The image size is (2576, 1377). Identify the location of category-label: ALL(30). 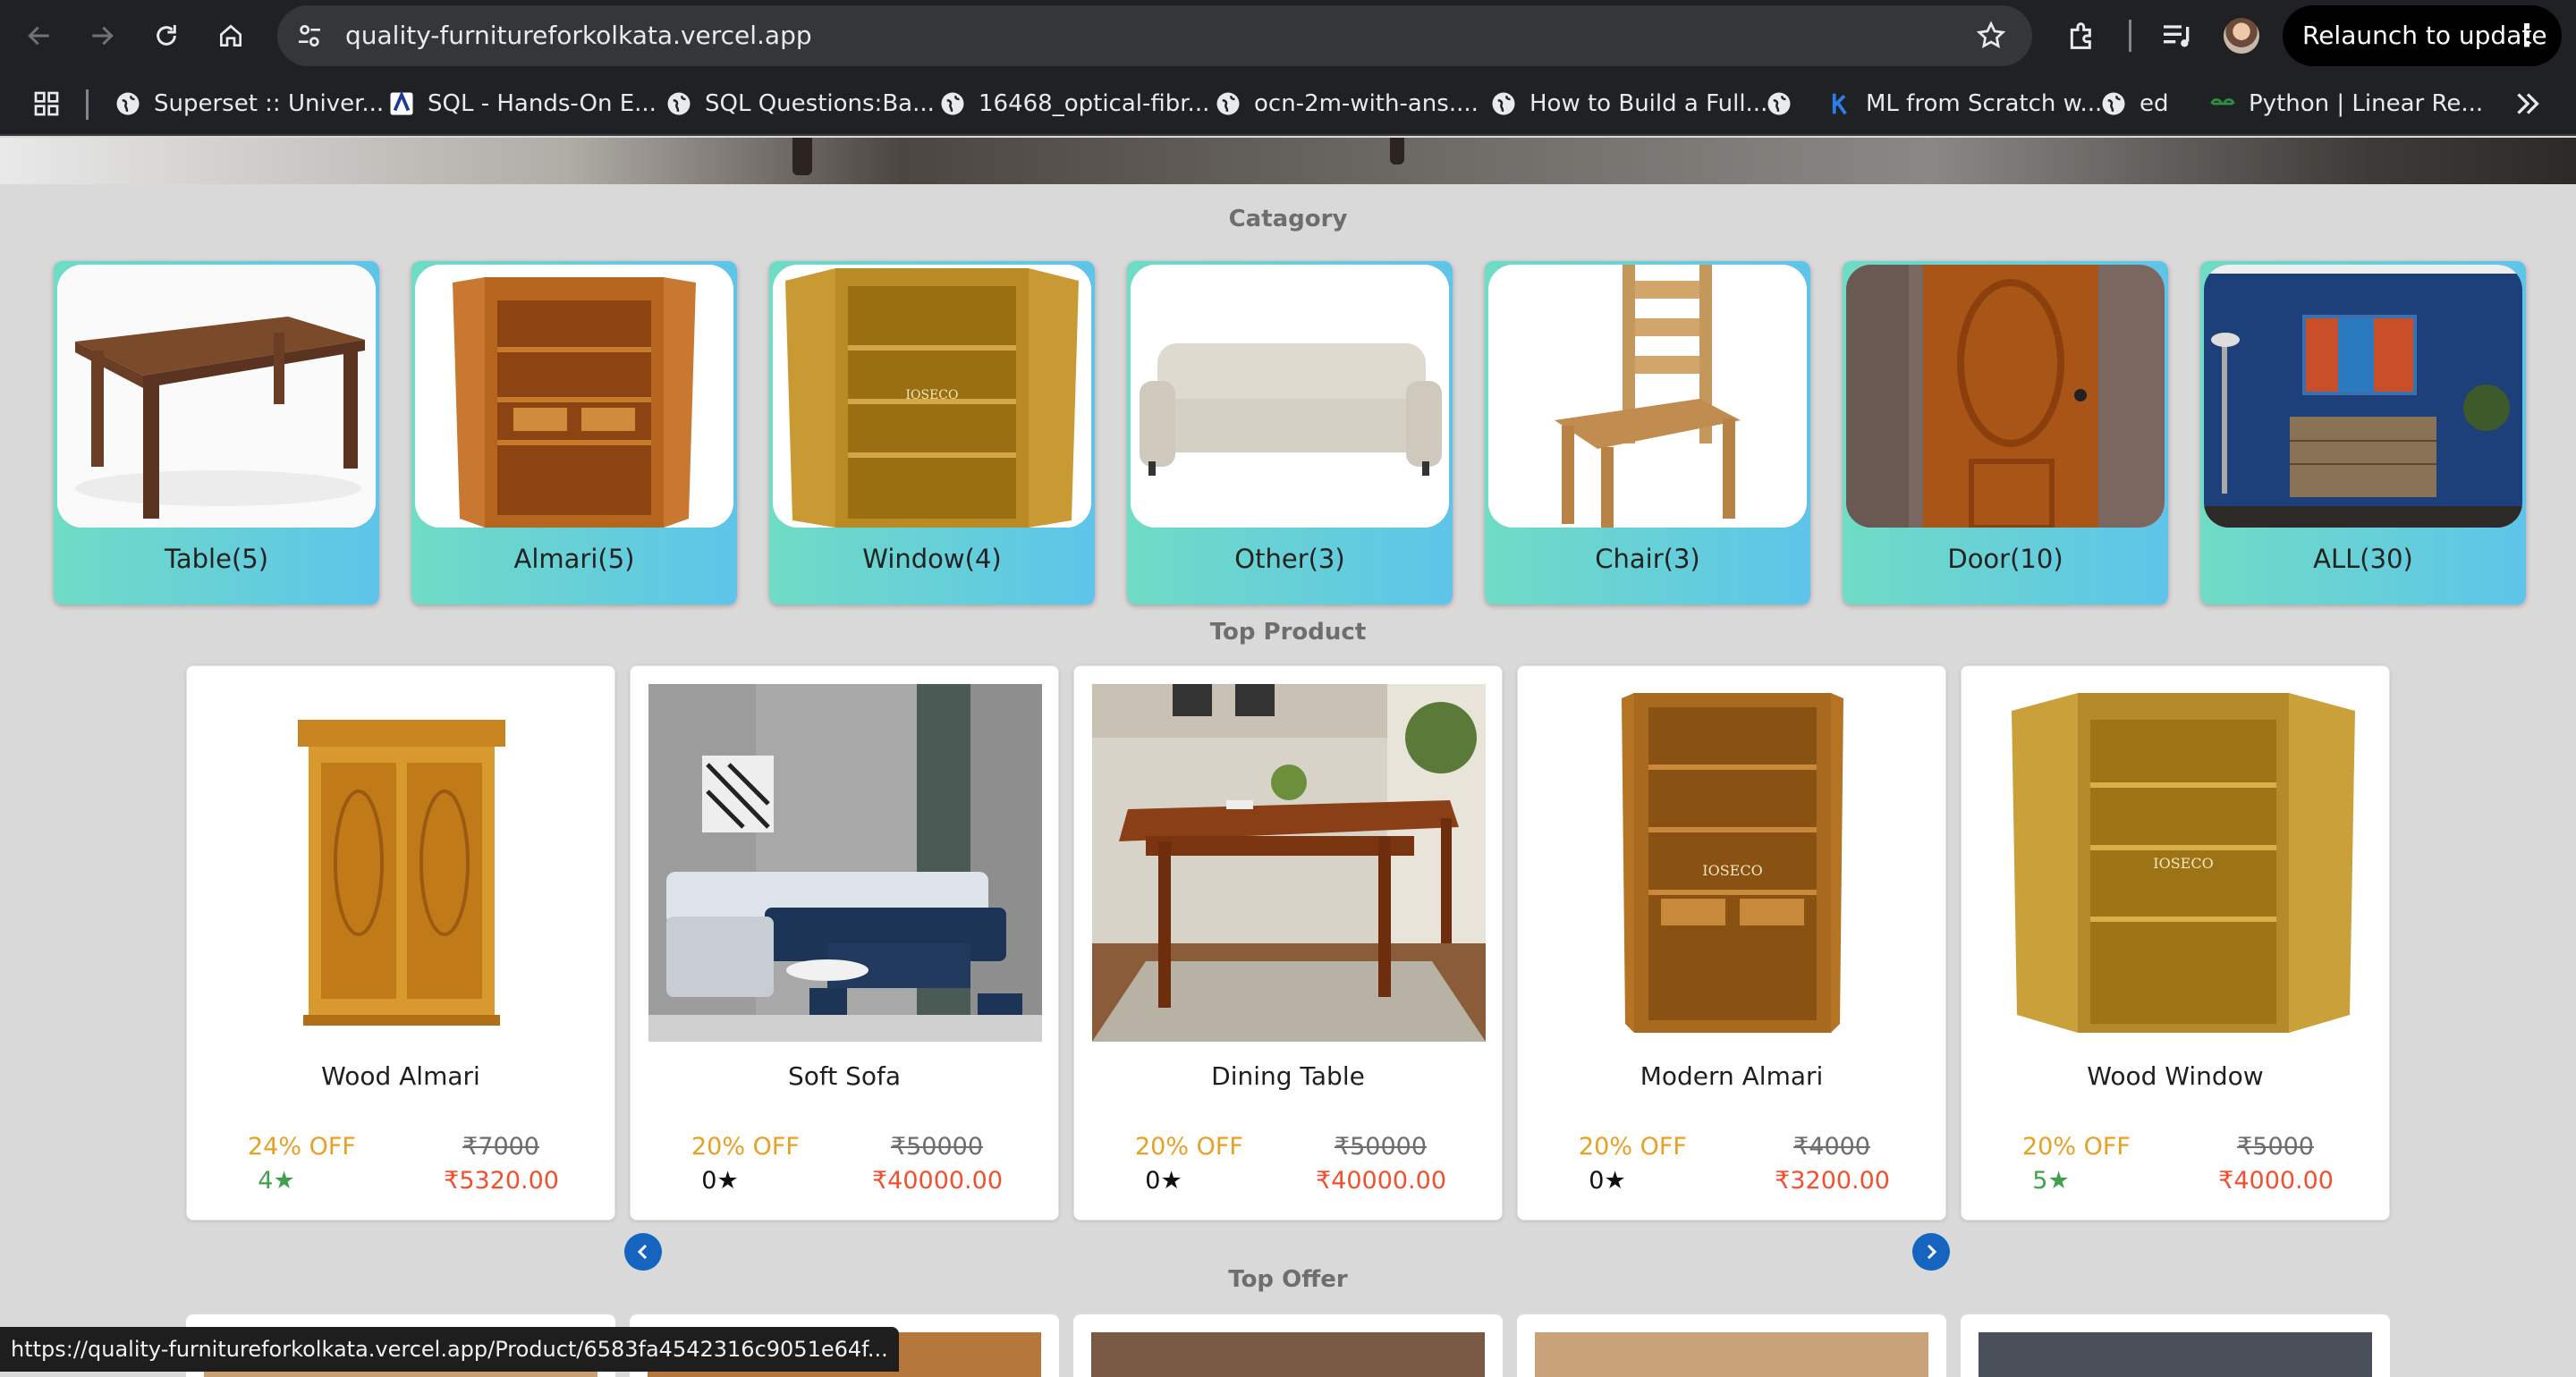
(2363, 559).